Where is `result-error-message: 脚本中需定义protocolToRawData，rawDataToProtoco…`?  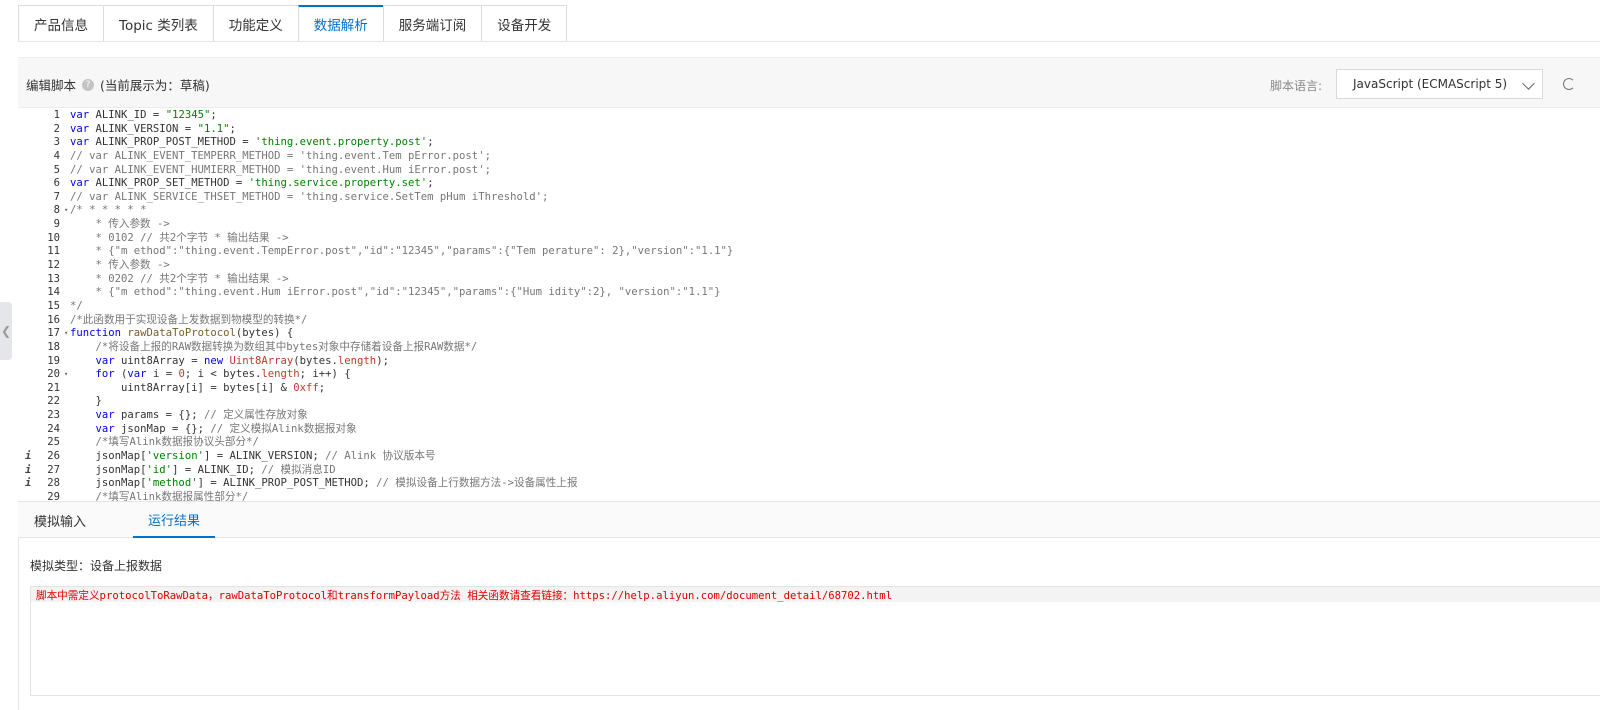 result-error-message: 脚本中需定义protocolToRawData，rawDataToProtoco… is located at coordinates (464, 596).